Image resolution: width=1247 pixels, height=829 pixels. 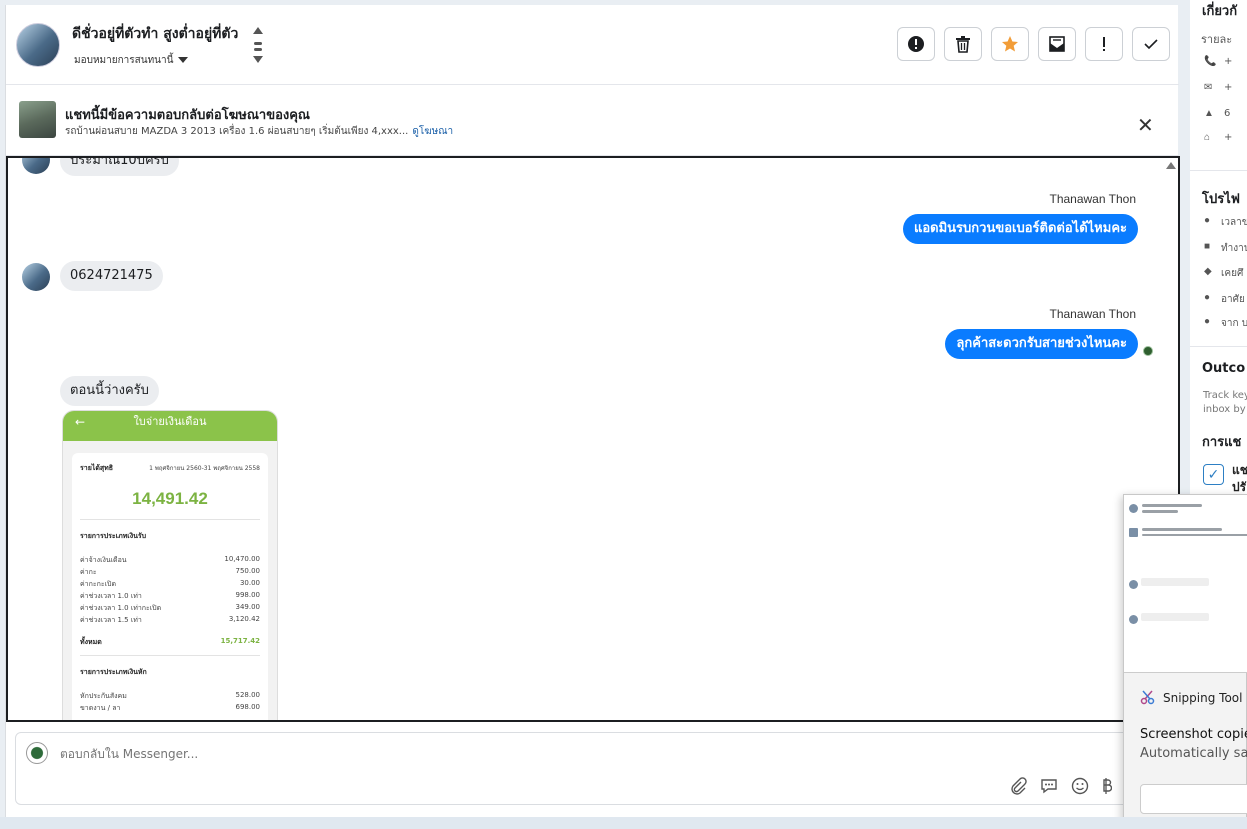 I want to click on payslip-row-label: ค่าช่วงเวลา 1.0 เท่ากะเปิด, so click(x=121, y=608).